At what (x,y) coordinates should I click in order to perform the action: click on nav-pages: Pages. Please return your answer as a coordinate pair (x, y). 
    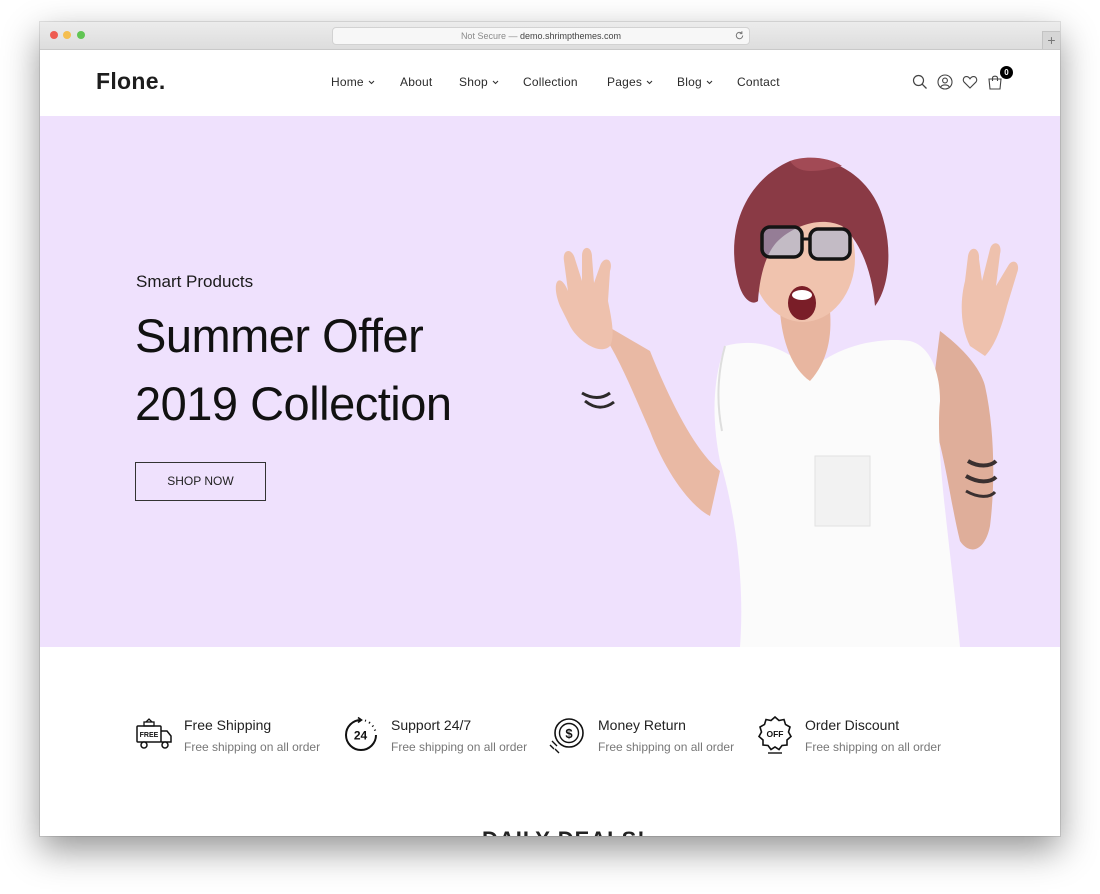
    Looking at the image, I should click on (630, 82).